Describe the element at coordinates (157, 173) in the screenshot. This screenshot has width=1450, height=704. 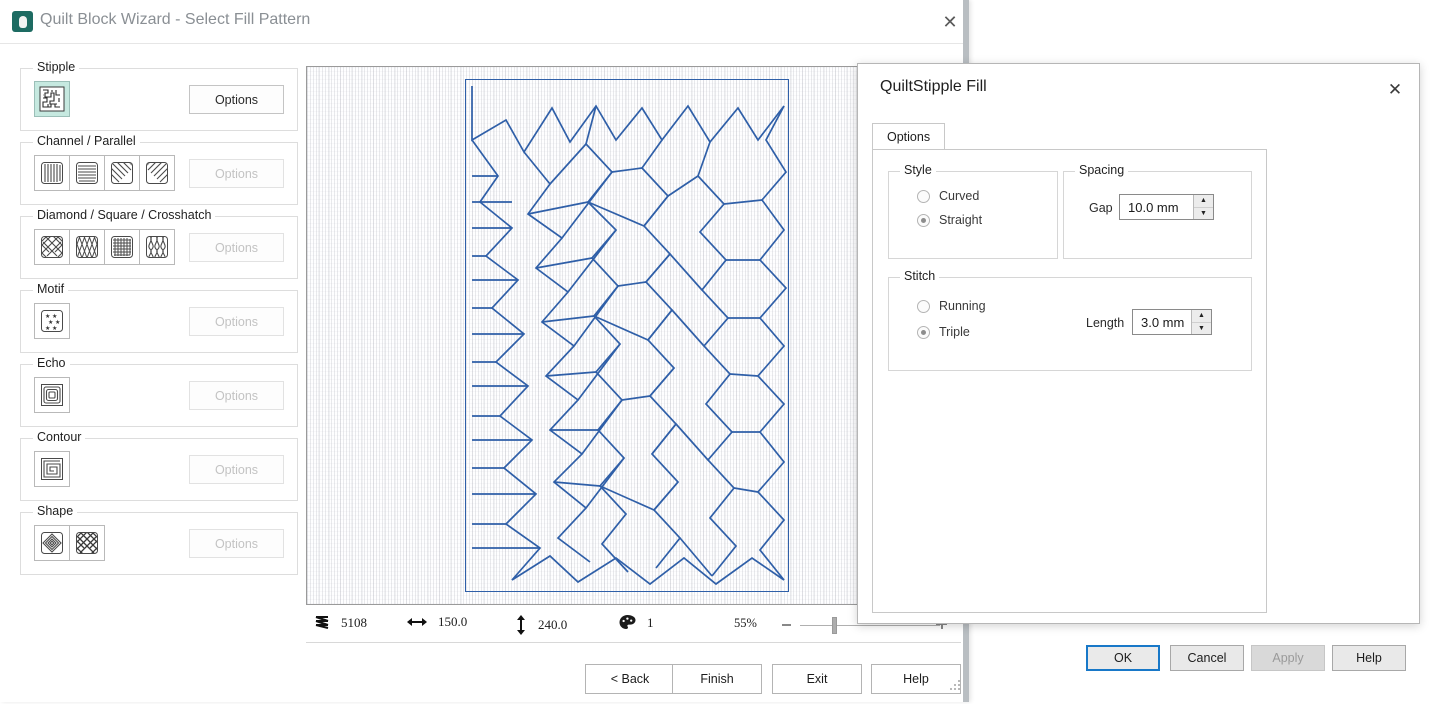
I see `pattern-diagonal-down-lines` at that location.